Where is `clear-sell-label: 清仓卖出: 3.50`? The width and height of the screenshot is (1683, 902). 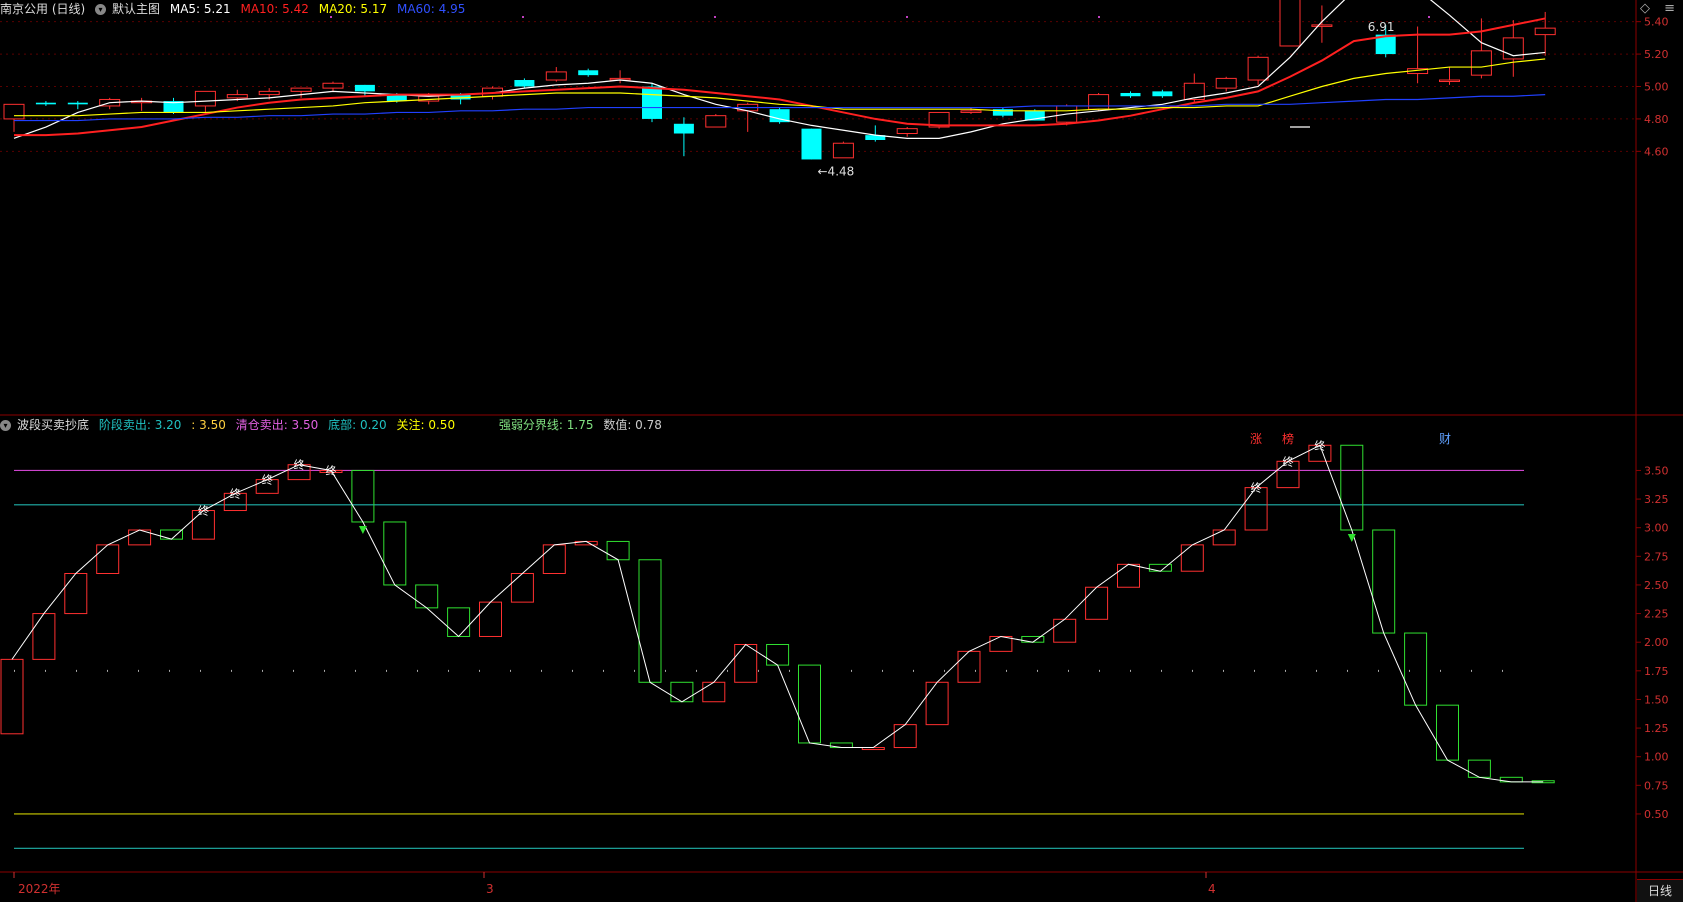
clear-sell-label: 清仓卖出: 3.50 is located at coordinates (277, 425).